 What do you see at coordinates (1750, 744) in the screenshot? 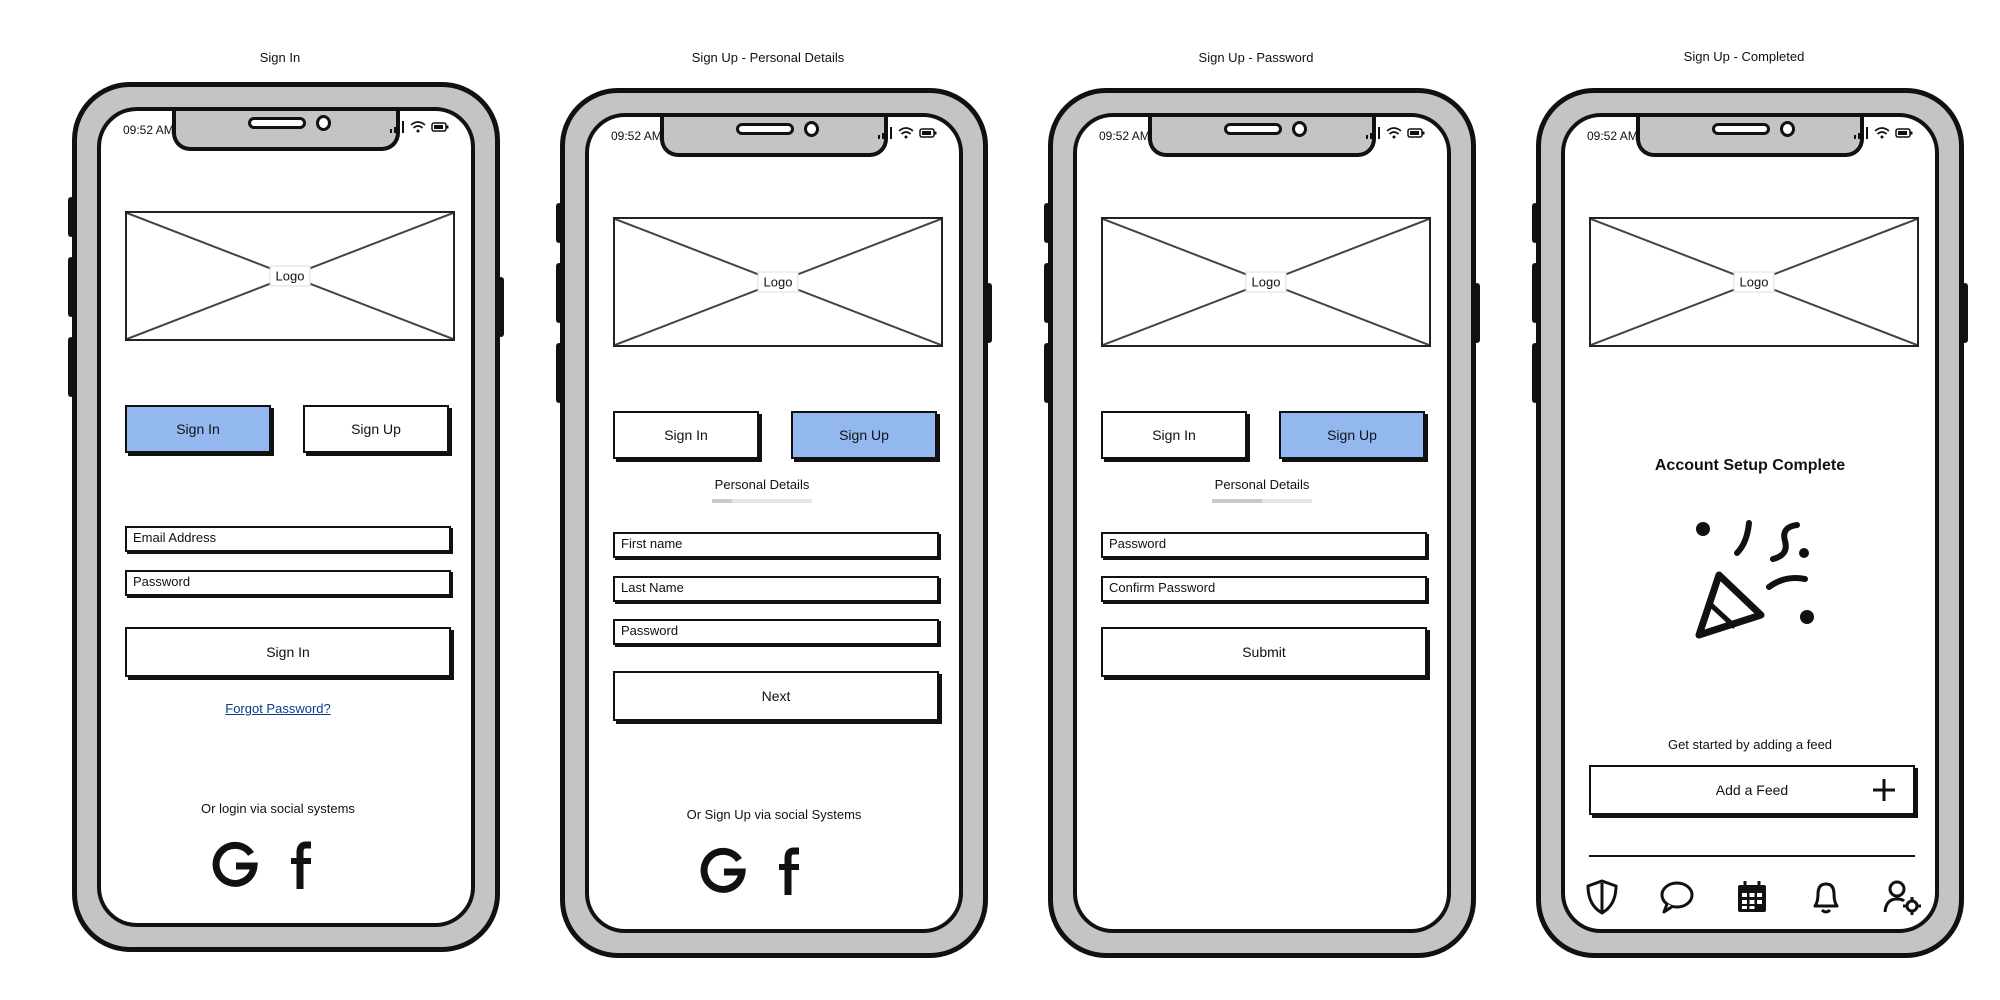
I see `get-started-text: Get started by adding a feed` at bounding box center [1750, 744].